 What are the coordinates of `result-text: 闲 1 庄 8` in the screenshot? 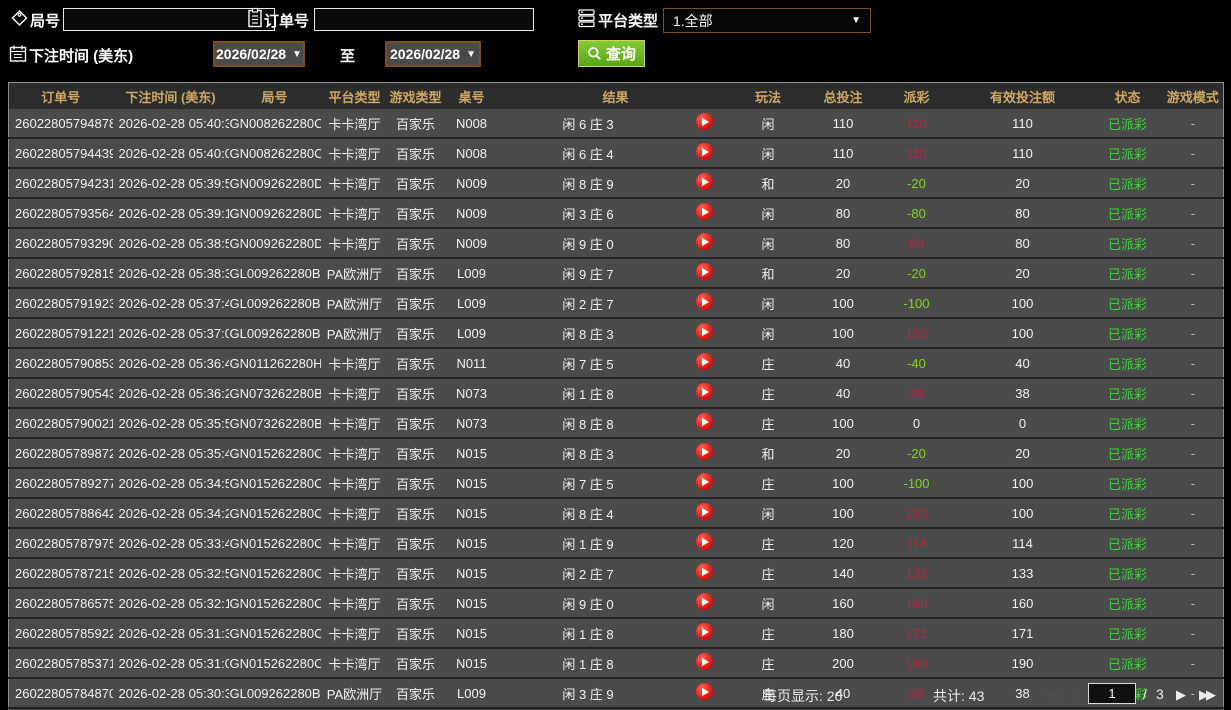 It's located at (588, 394).